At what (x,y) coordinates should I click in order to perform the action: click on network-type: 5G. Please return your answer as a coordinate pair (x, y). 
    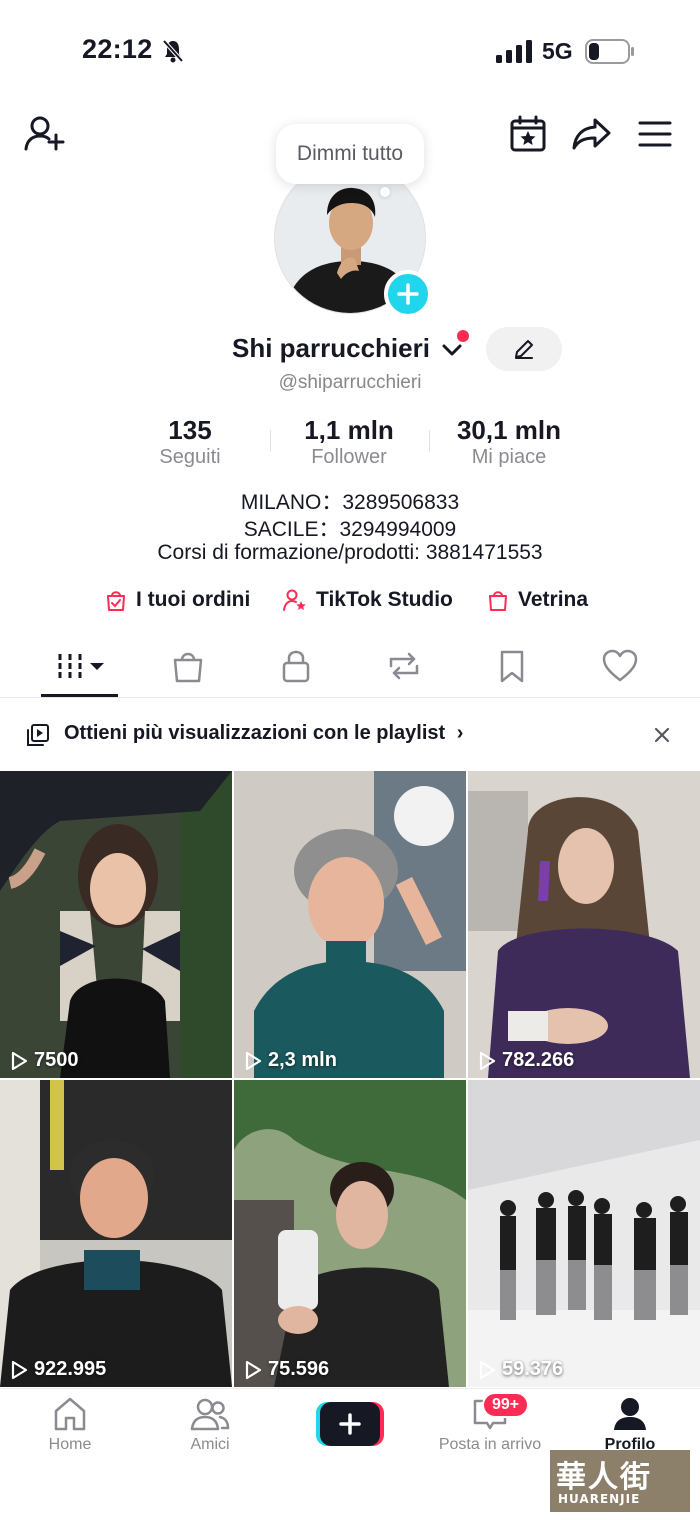
    Looking at the image, I should click on (557, 51).